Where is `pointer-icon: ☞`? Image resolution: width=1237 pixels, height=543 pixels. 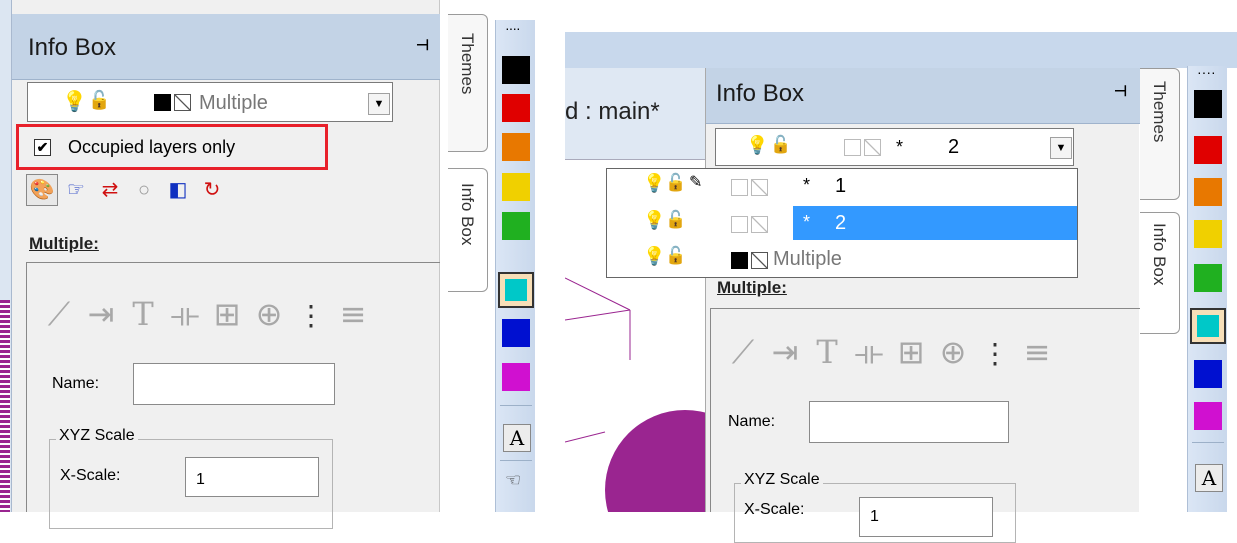
pointer-icon: ☞ is located at coordinates (76, 190).